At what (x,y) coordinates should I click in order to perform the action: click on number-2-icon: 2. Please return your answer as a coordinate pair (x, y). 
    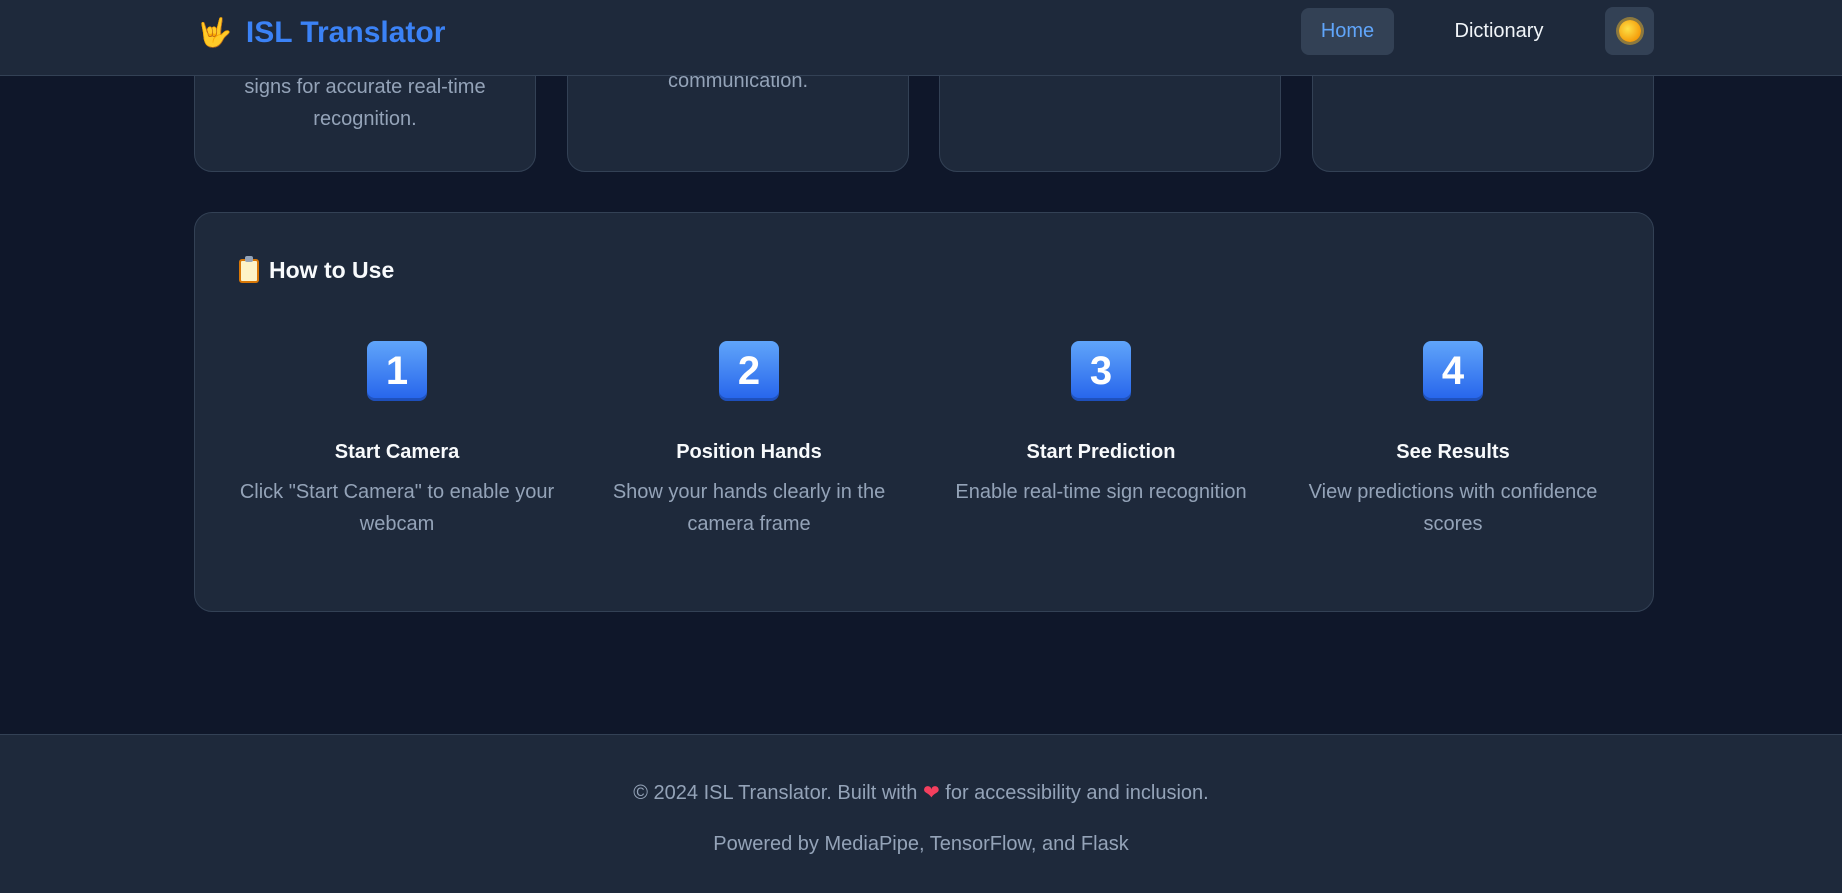
    Looking at the image, I should click on (749, 371).